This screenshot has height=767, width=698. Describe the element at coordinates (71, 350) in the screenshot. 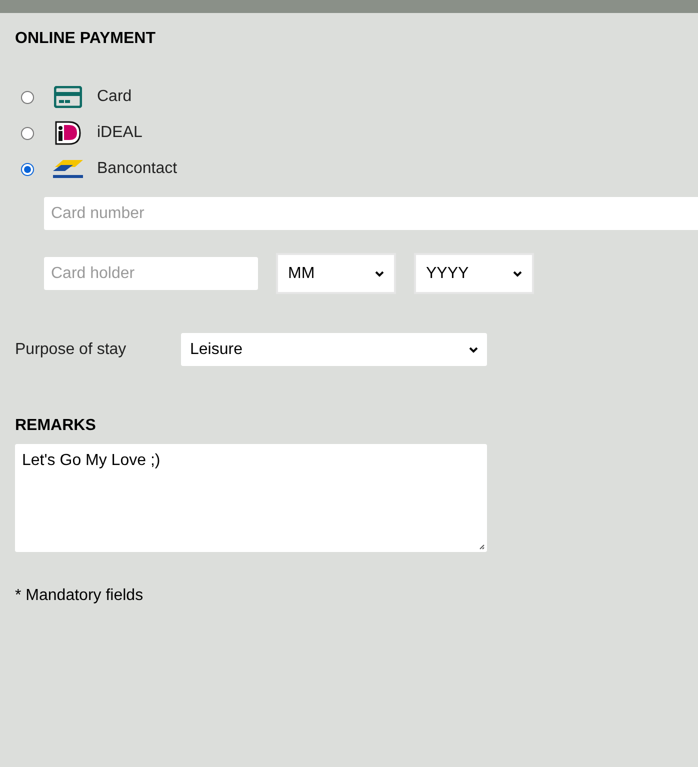

I see `purpose-label: Purpose of stay` at that location.